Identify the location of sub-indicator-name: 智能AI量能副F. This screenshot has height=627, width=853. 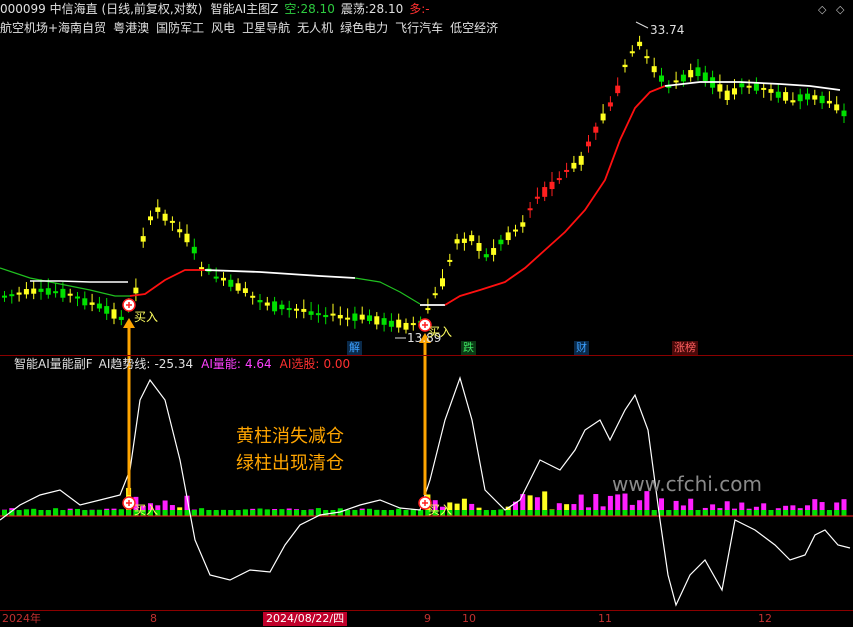
(53, 364).